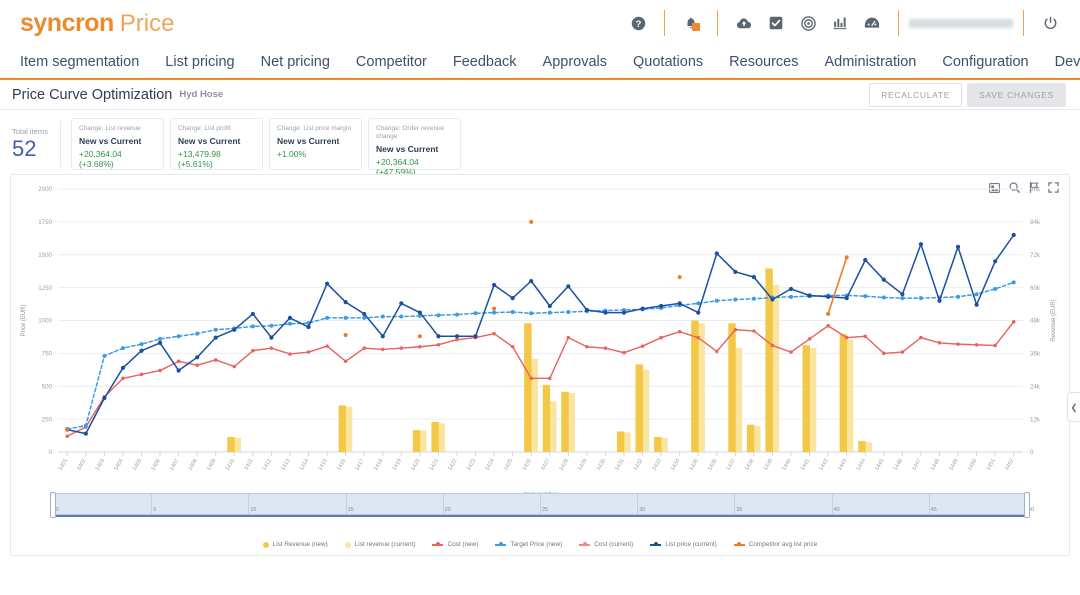 This screenshot has width=1080, height=595. What do you see at coordinates (199, 62) in the screenshot?
I see `nav-item-list-pricing: List pricing` at bounding box center [199, 62].